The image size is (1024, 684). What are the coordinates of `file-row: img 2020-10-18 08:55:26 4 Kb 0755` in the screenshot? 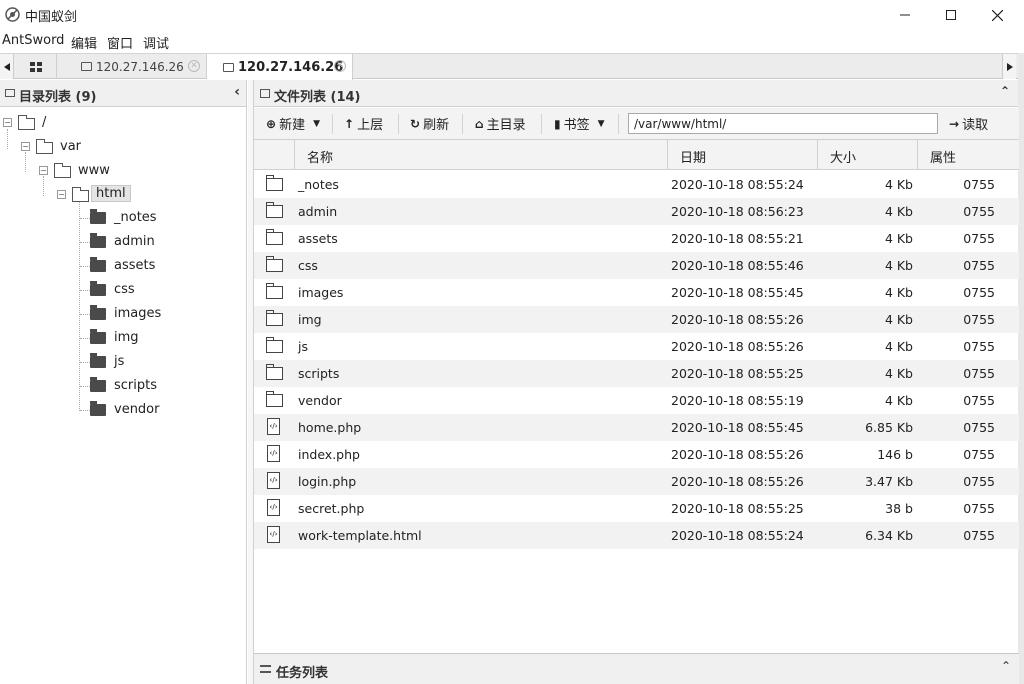 It's located at (636, 319).